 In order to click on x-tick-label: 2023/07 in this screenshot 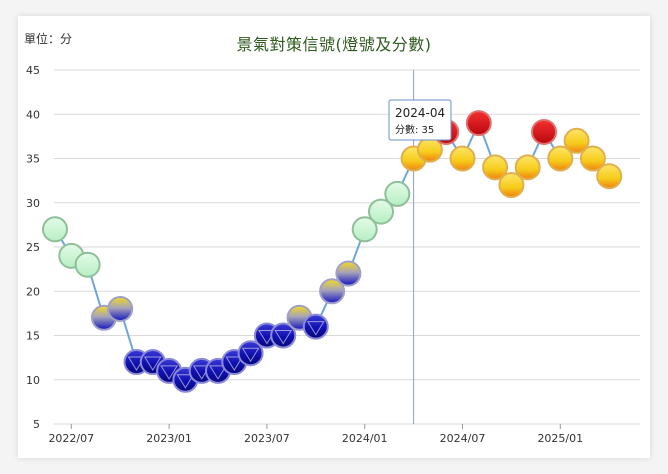, I will do `click(267, 438)`.